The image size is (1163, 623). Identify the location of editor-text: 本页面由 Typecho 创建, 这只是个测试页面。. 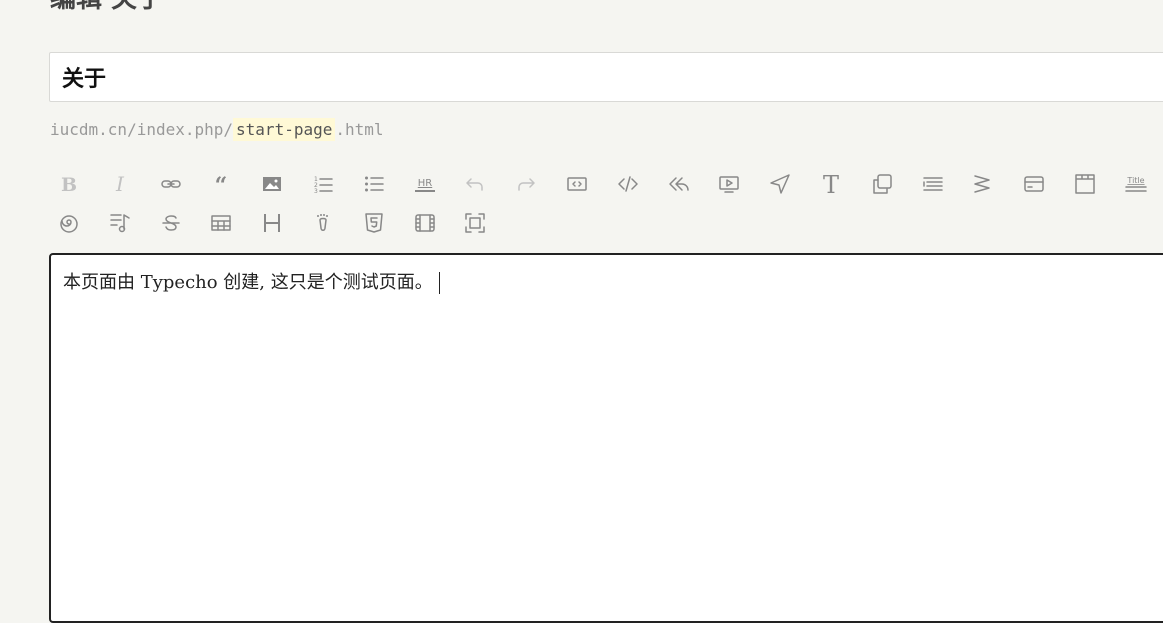
(248, 282).